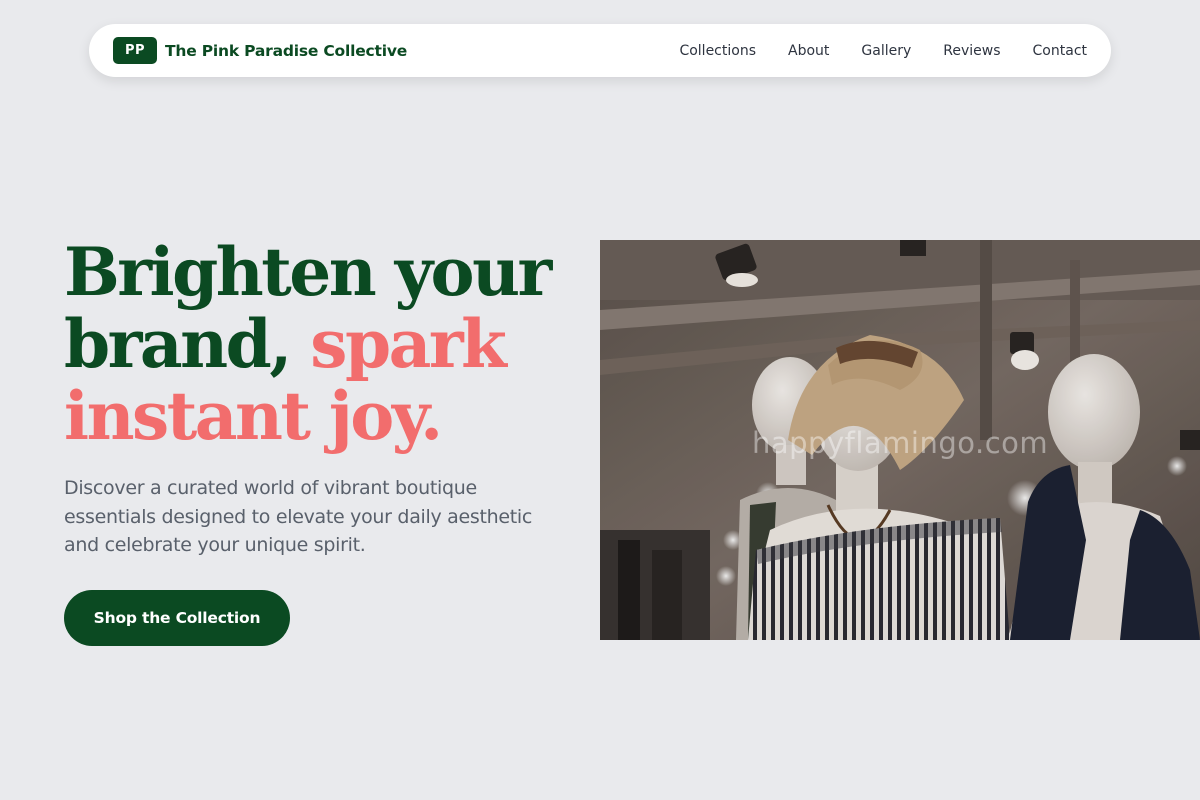 The image size is (1200, 800). Describe the element at coordinates (971, 51) in the screenshot. I see `nav-link-reviews: Reviews` at that location.